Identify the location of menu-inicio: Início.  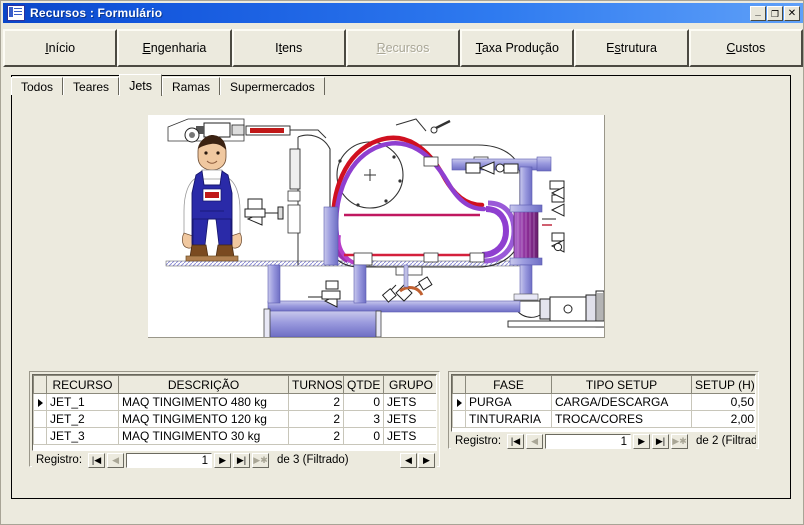
(60, 48).